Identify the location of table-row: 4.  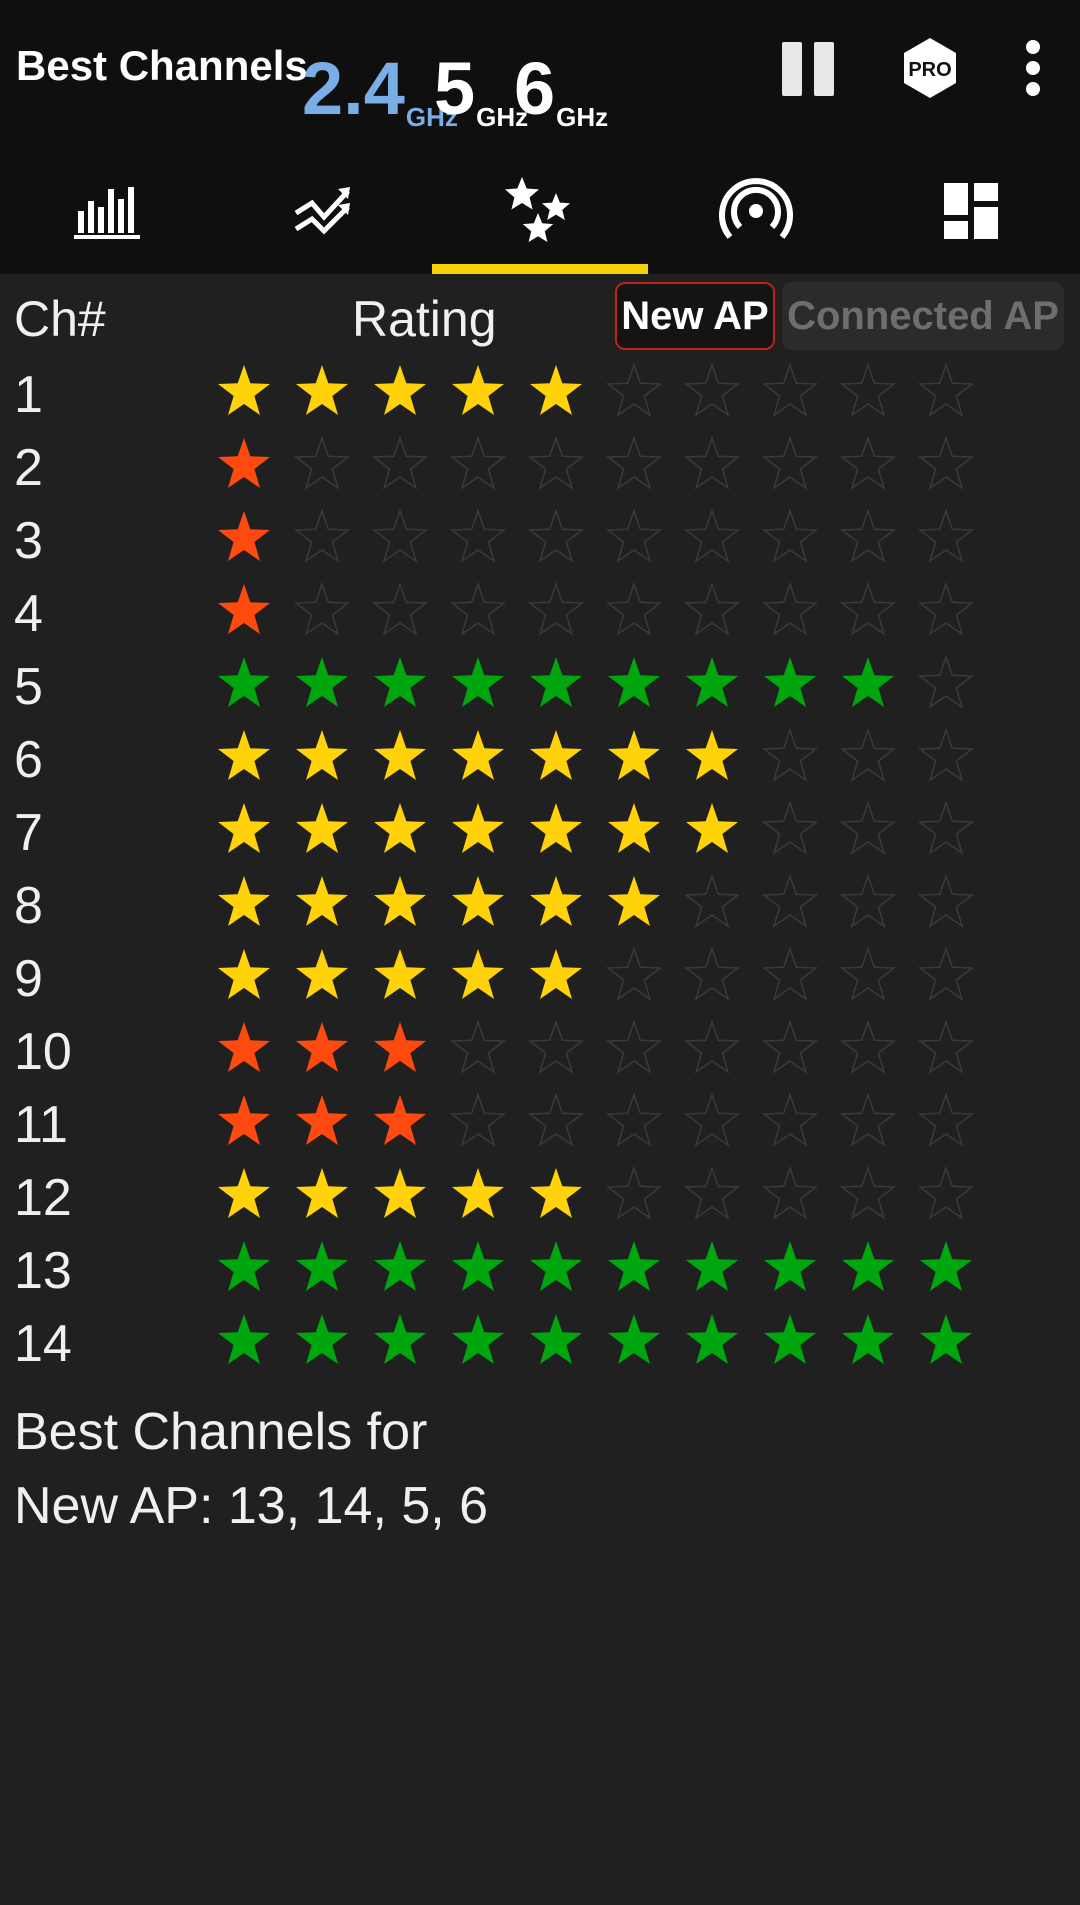
(540, 610).